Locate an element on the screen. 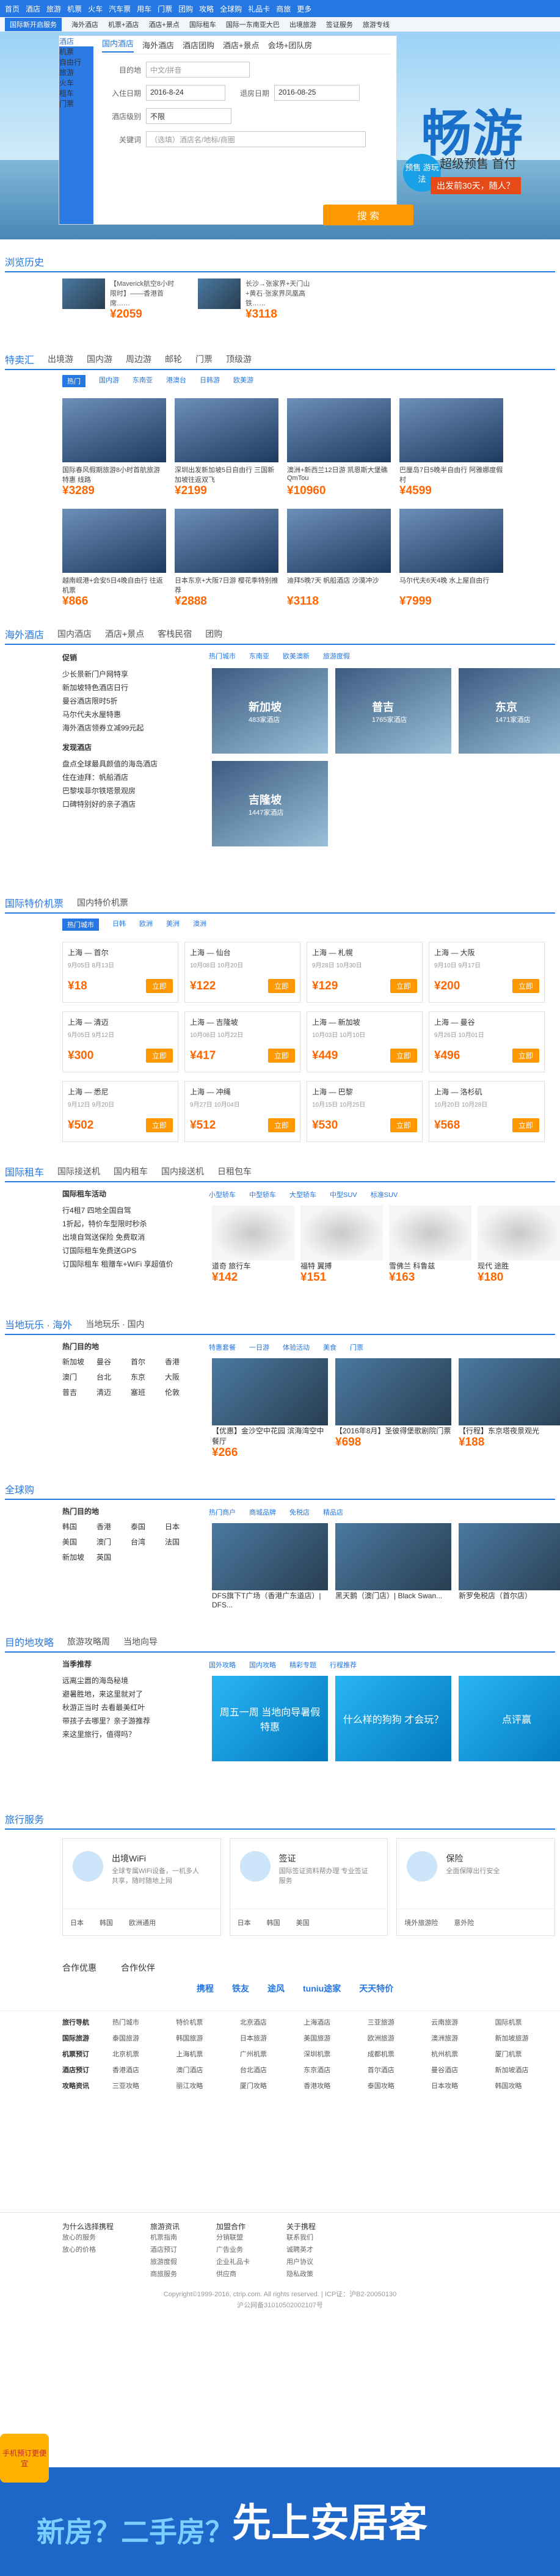 This screenshot has height=2576, width=560. deal-filter: 热门 is located at coordinates (73, 381).